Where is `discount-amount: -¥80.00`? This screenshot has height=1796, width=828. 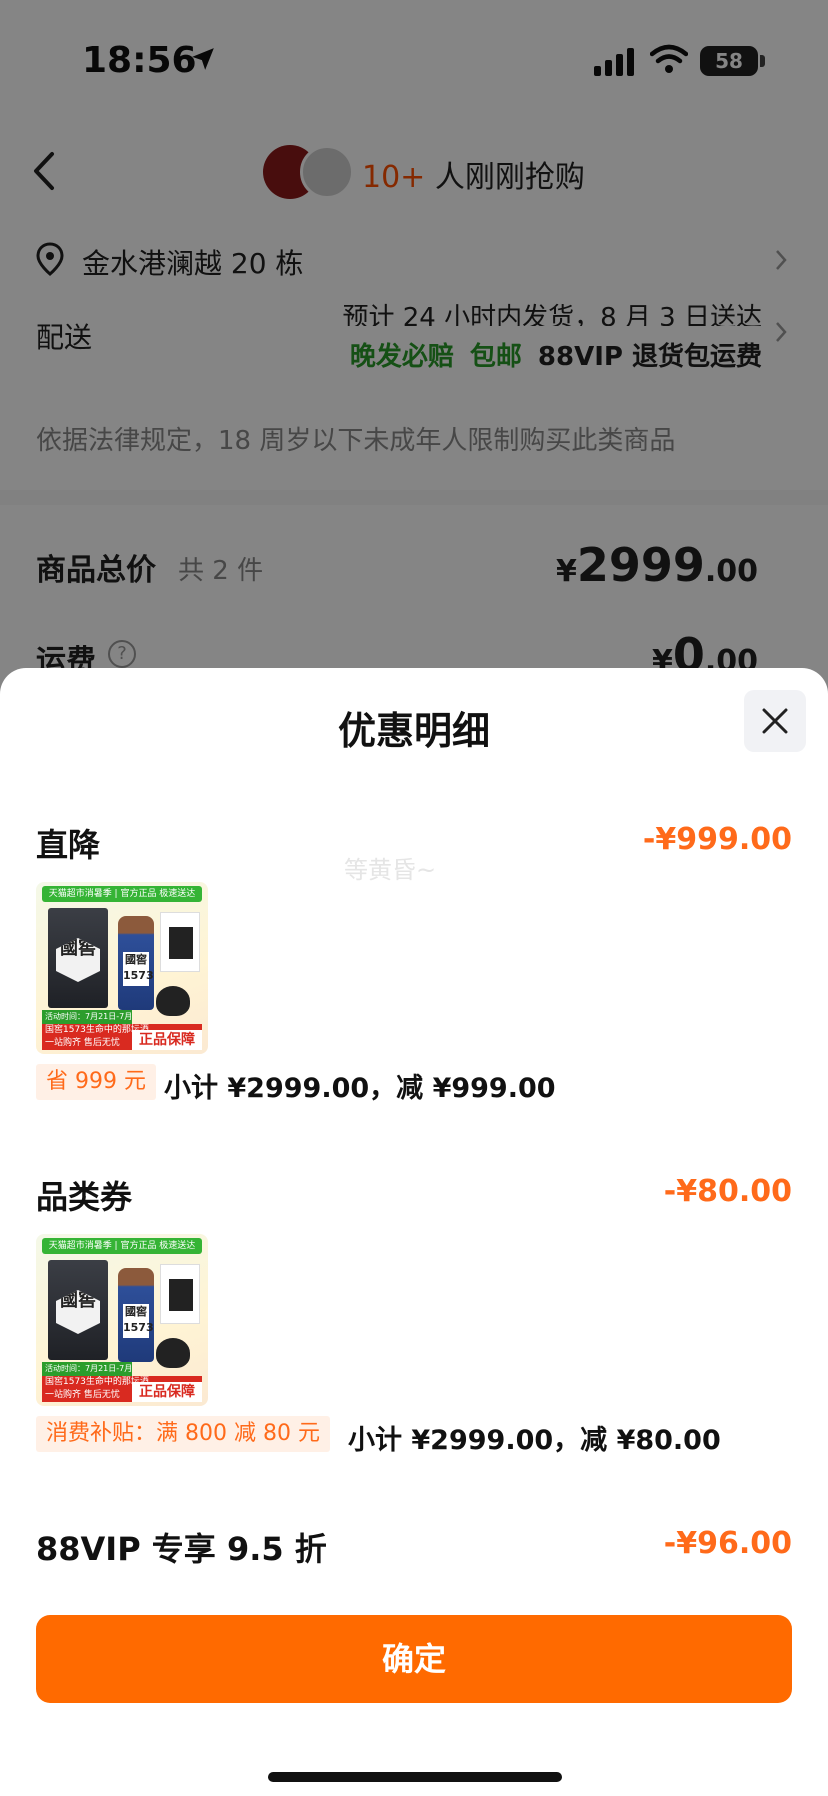
discount-amount: -¥80.00 is located at coordinates (727, 1191).